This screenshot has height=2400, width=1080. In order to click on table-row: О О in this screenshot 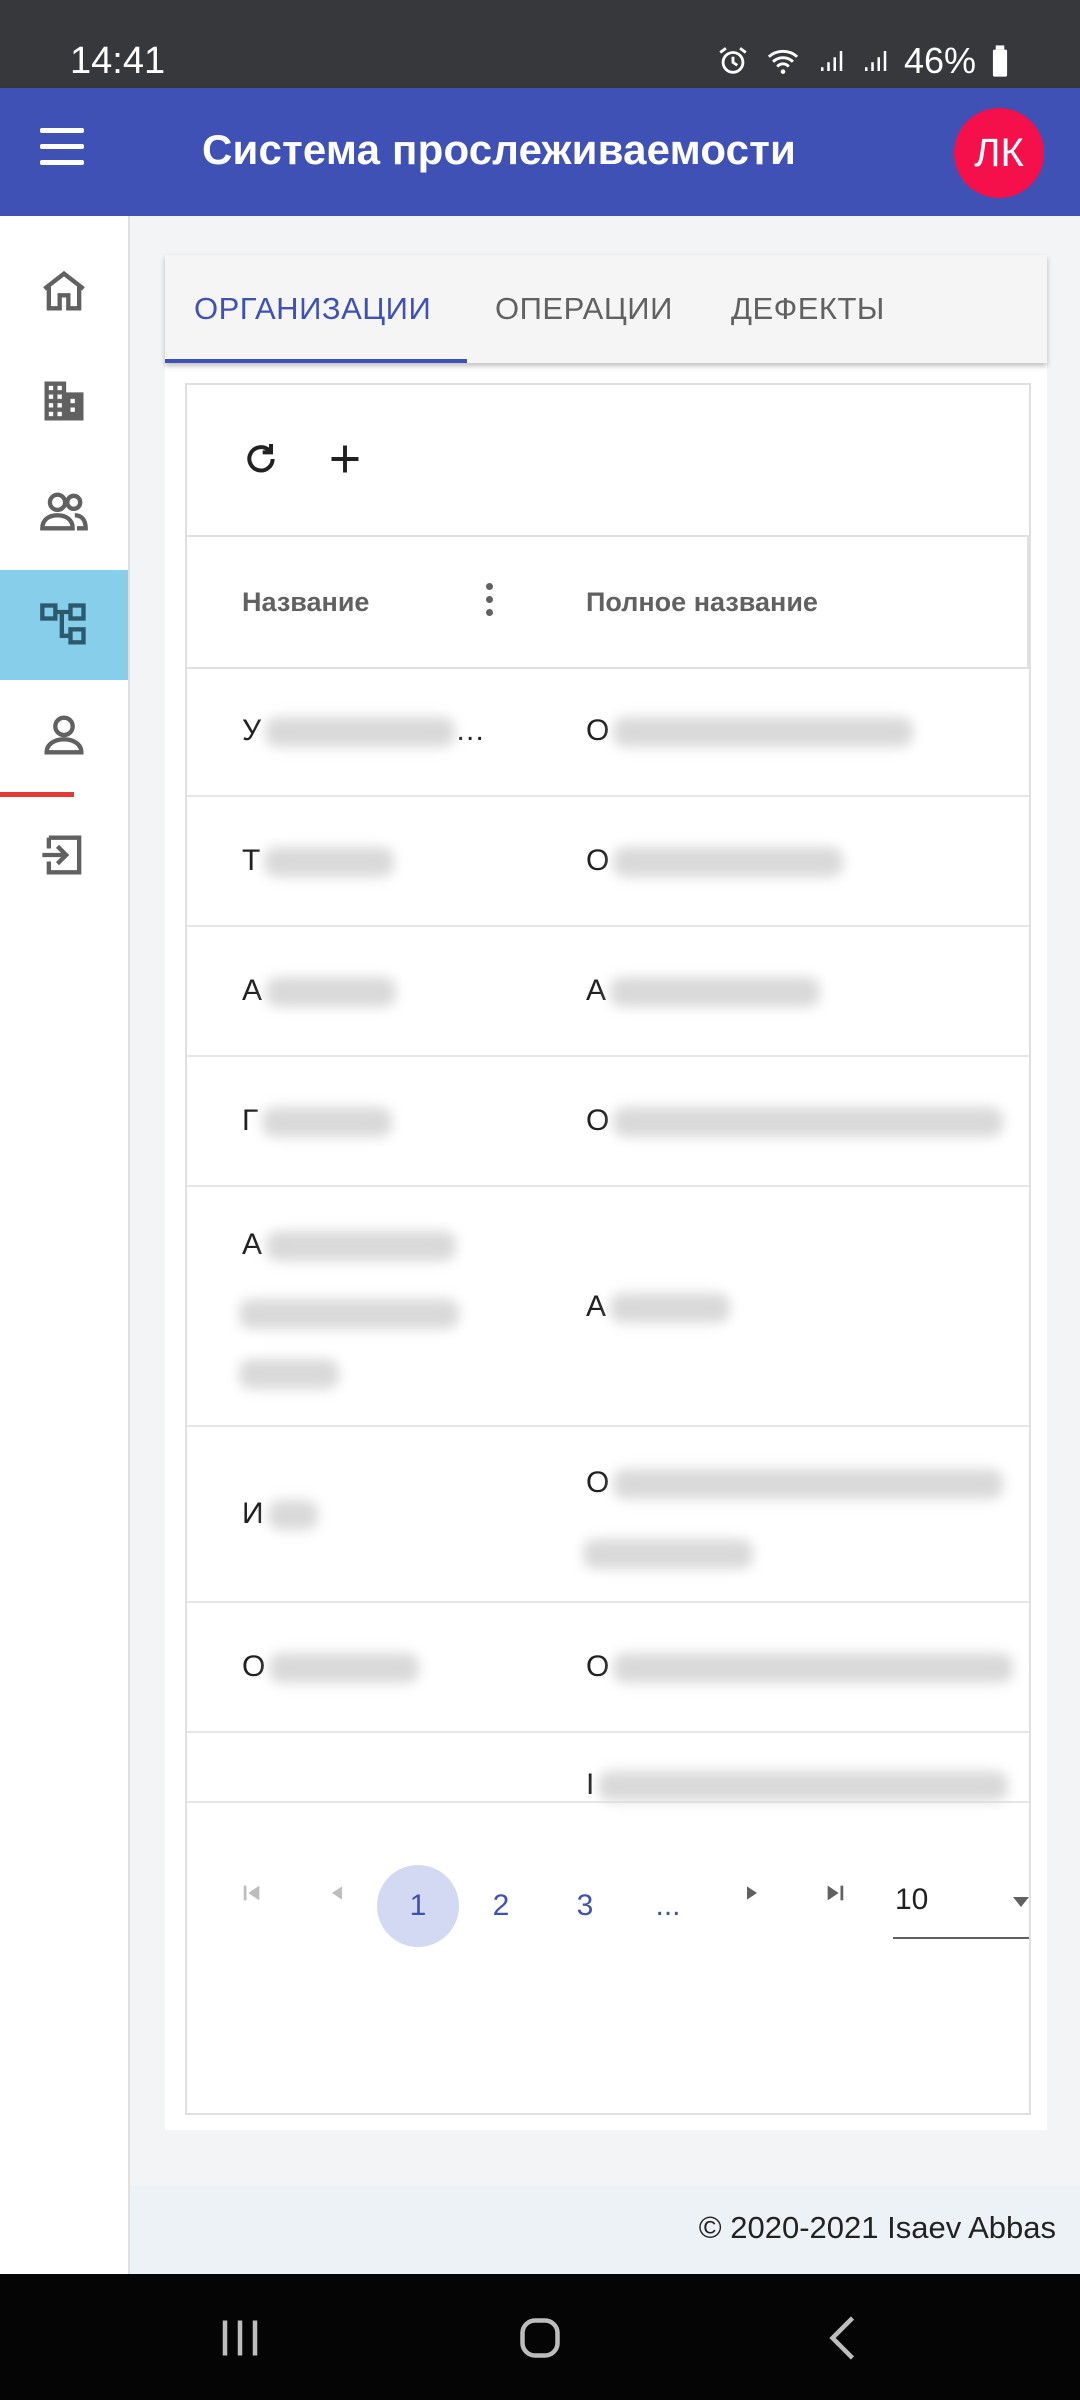, I will do `click(608, 1668)`.